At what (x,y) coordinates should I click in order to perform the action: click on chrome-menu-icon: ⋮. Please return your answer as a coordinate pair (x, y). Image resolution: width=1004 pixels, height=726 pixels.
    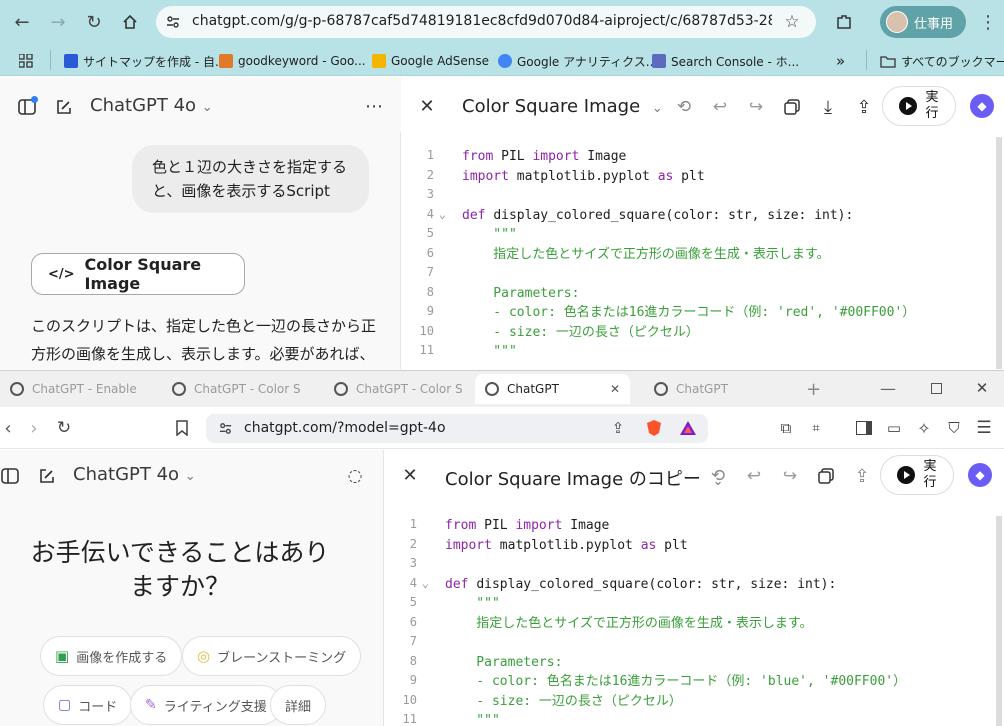
    Looking at the image, I should click on (988, 22).